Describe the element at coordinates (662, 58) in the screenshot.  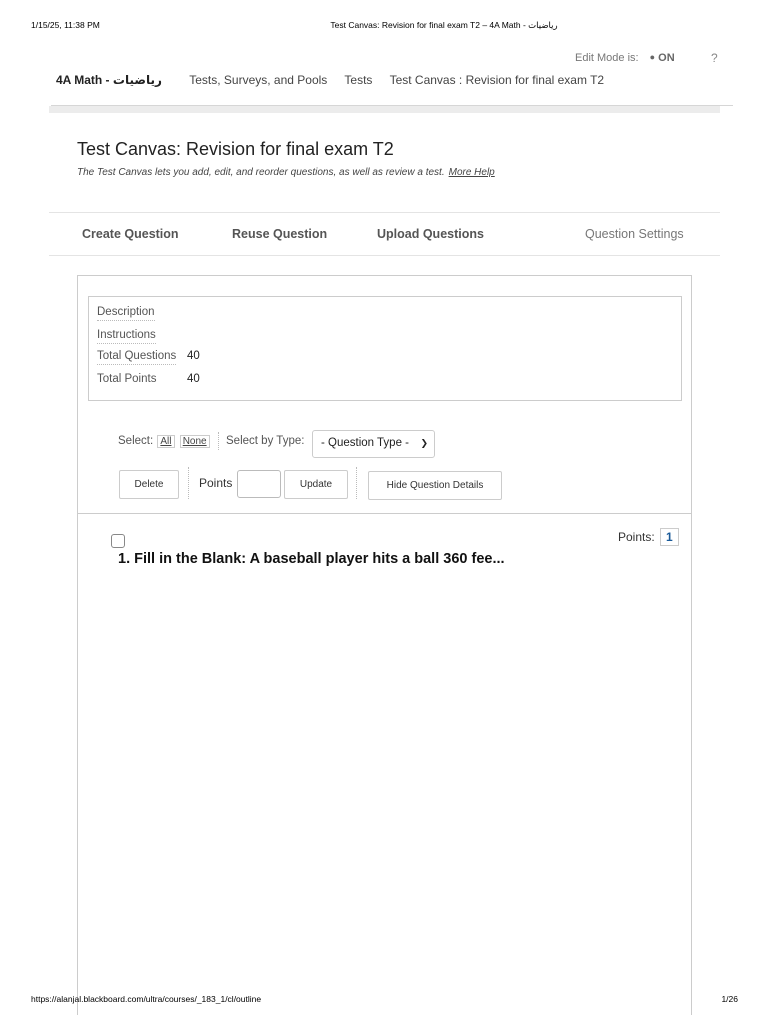
I see `edit-mode-state: ● ON` at that location.